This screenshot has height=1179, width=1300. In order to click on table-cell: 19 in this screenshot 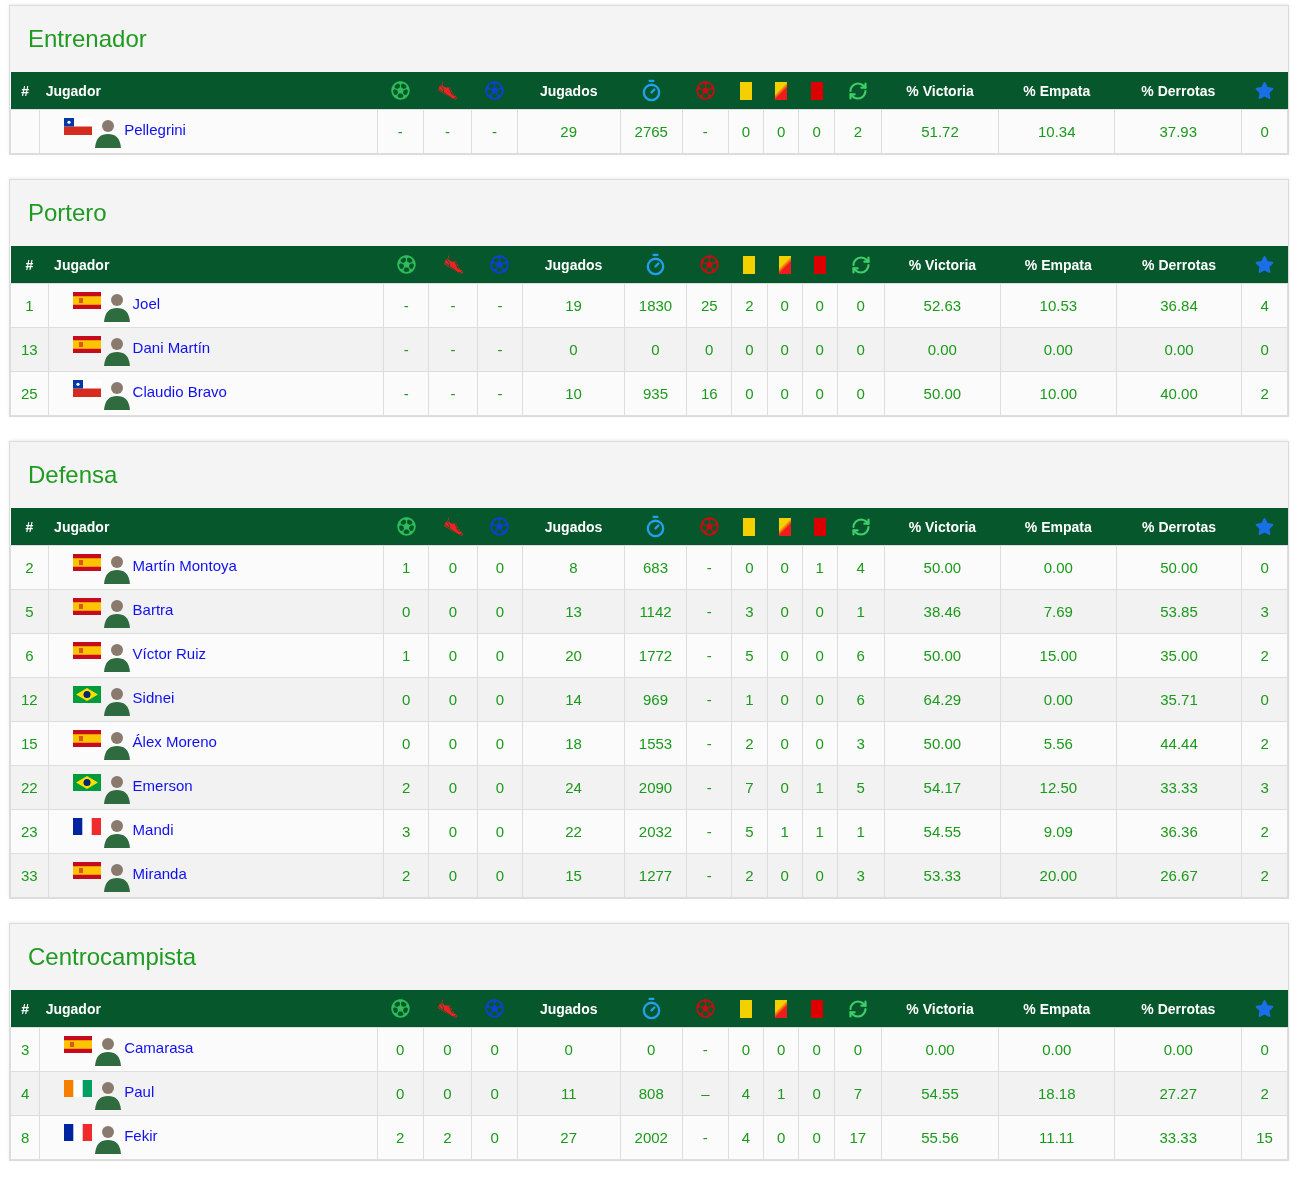, I will do `click(573, 305)`.